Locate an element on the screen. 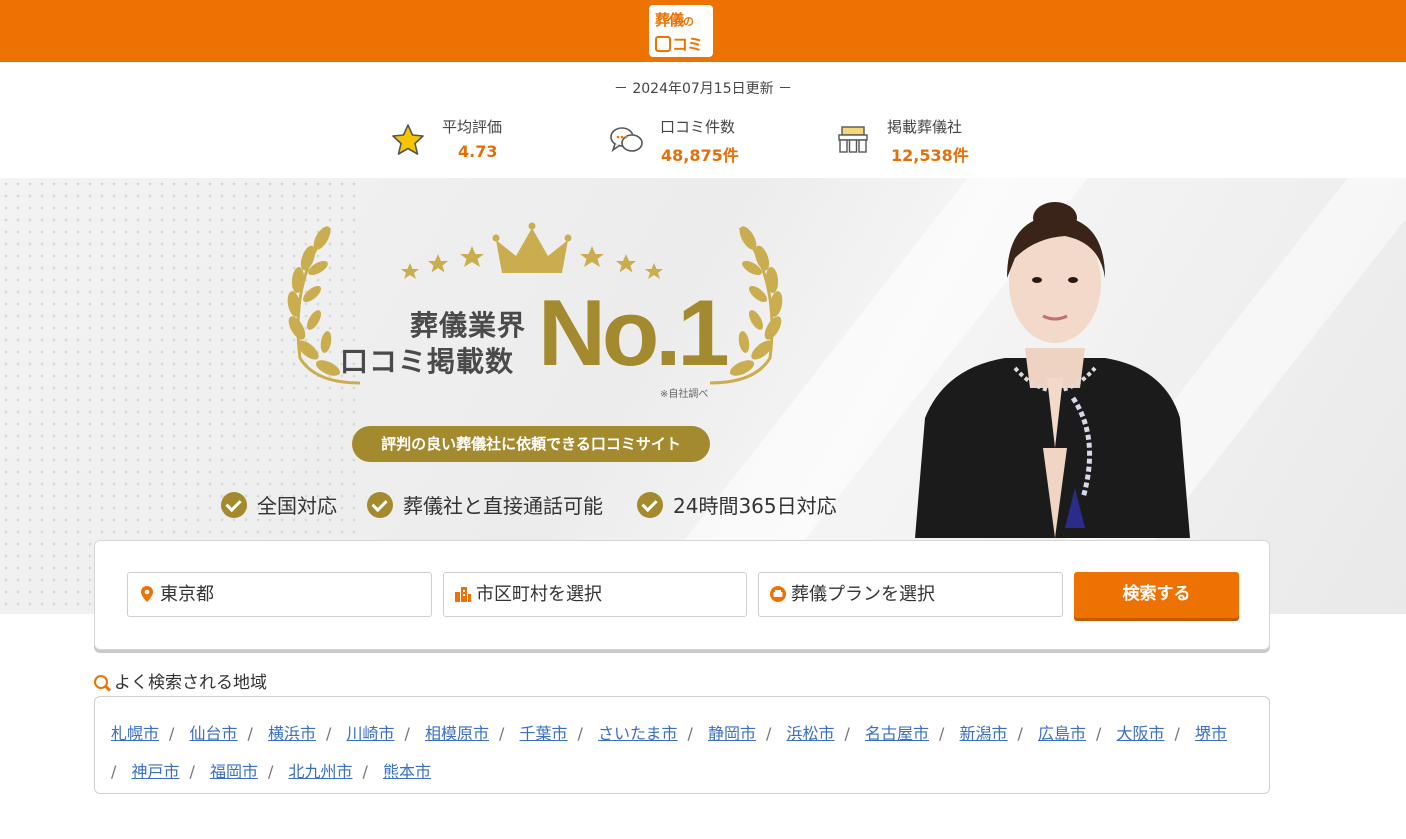 The image size is (1406, 839). hero-note: ※自社調べ is located at coordinates (684, 394).